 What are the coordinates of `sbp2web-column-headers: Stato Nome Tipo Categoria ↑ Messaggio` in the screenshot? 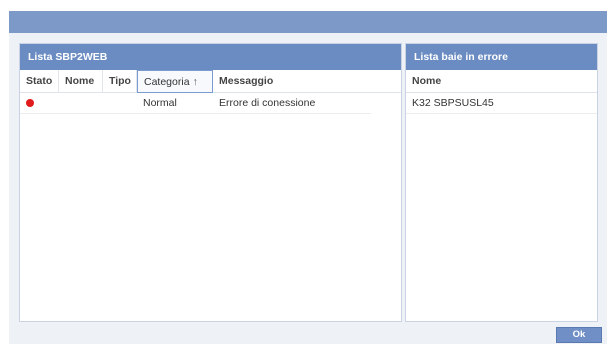 It's located at (210, 81).